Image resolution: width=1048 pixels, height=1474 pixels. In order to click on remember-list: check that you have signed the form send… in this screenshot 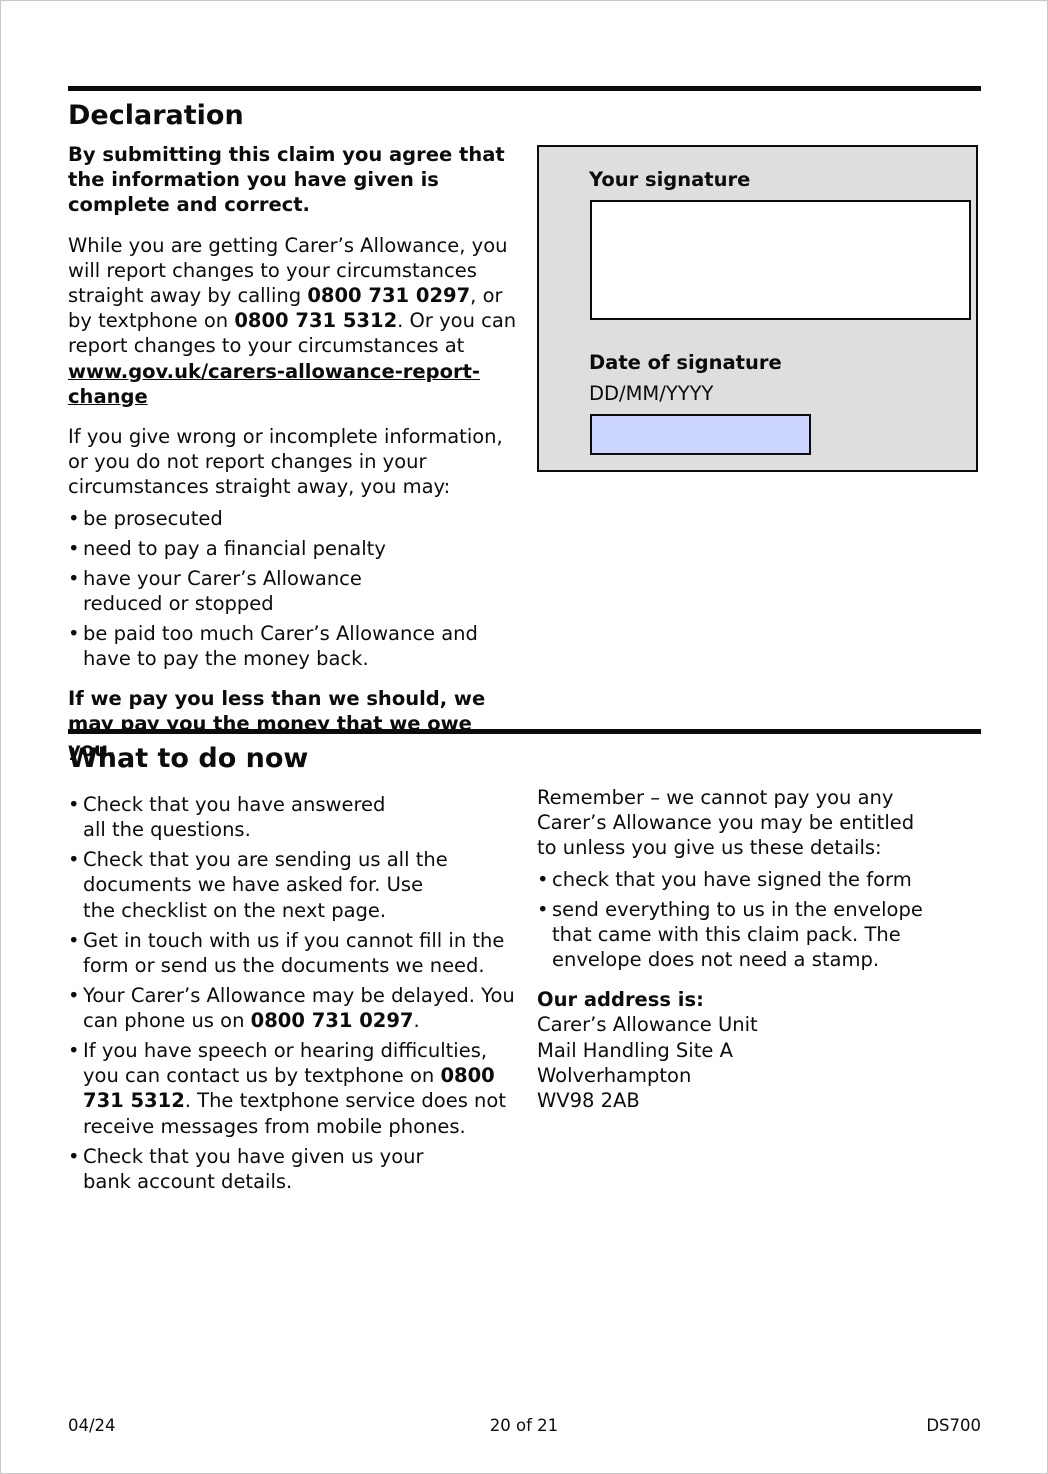, I will do `click(752, 920)`.